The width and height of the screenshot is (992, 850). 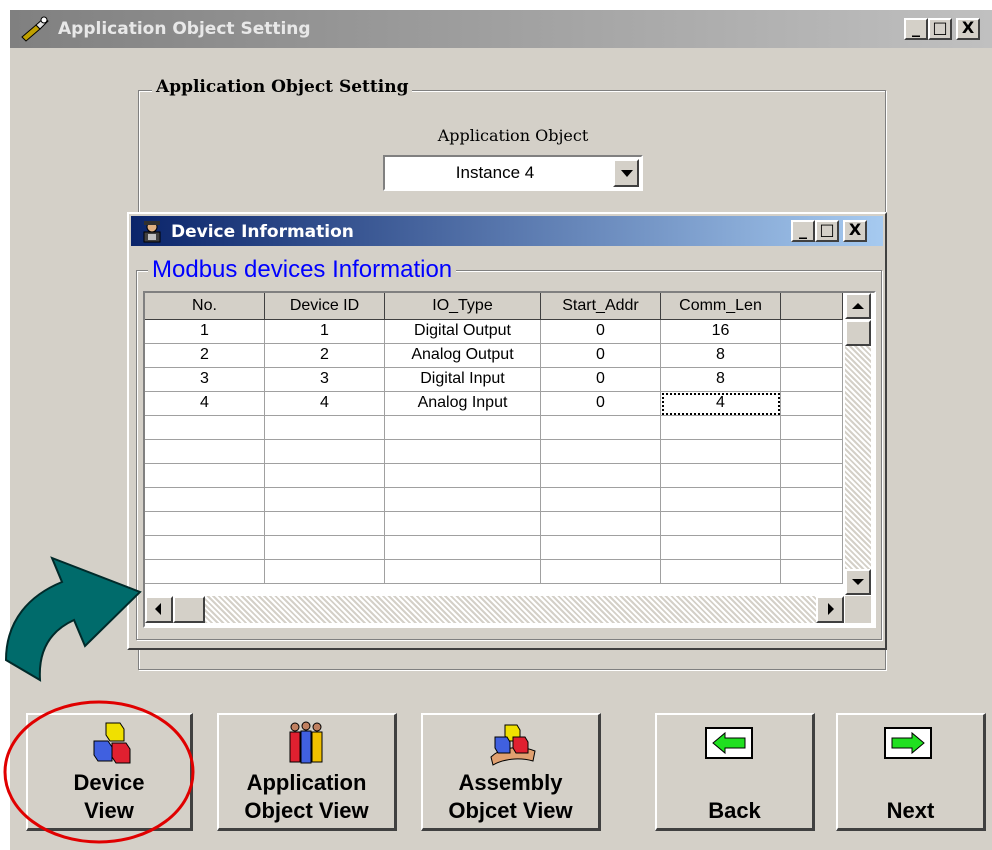 What do you see at coordinates (830, 609) in the screenshot?
I see `scroll-right-button` at bounding box center [830, 609].